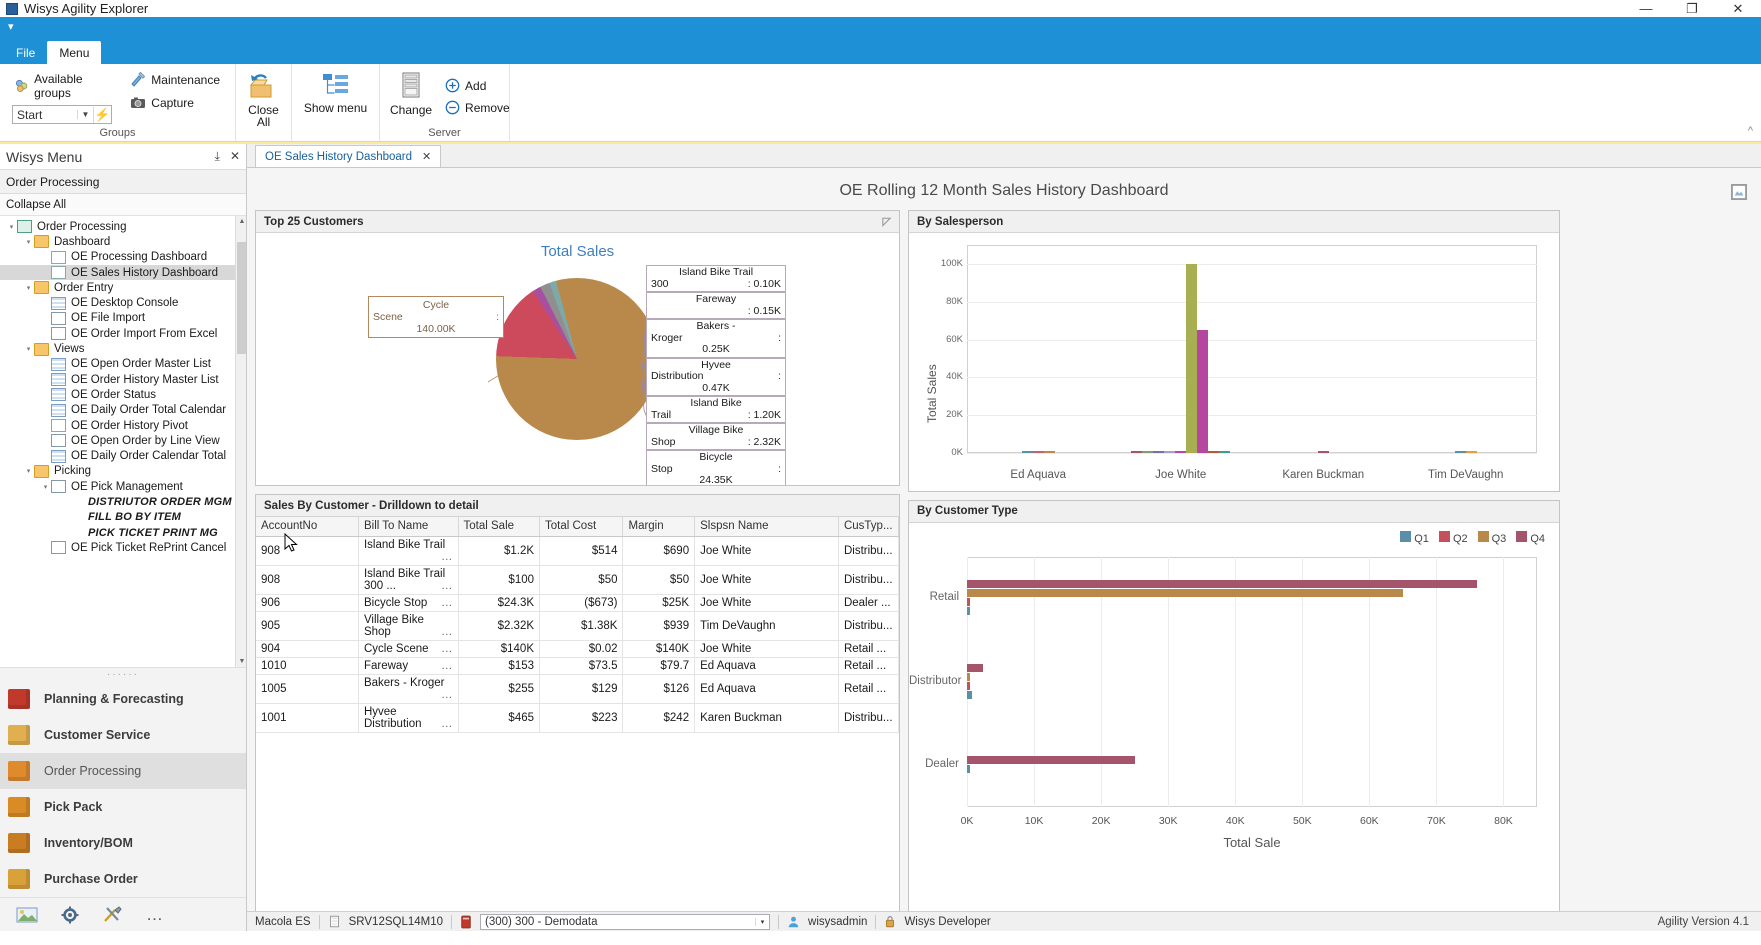 The height and width of the screenshot is (945, 1761). What do you see at coordinates (123, 272) in the screenshot?
I see `tree-item: OE Sales History Dashboard` at bounding box center [123, 272].